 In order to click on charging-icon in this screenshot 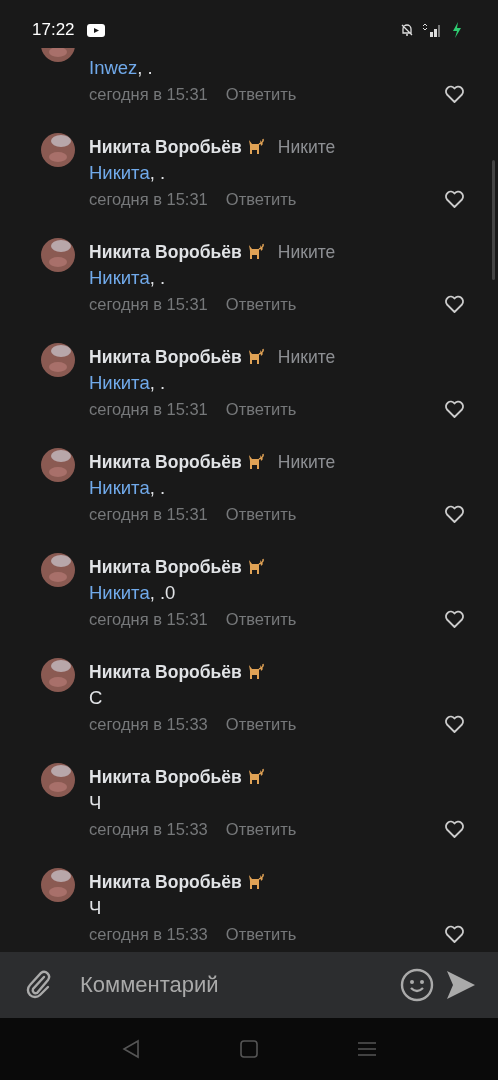, I will do `click(457, 30)`.